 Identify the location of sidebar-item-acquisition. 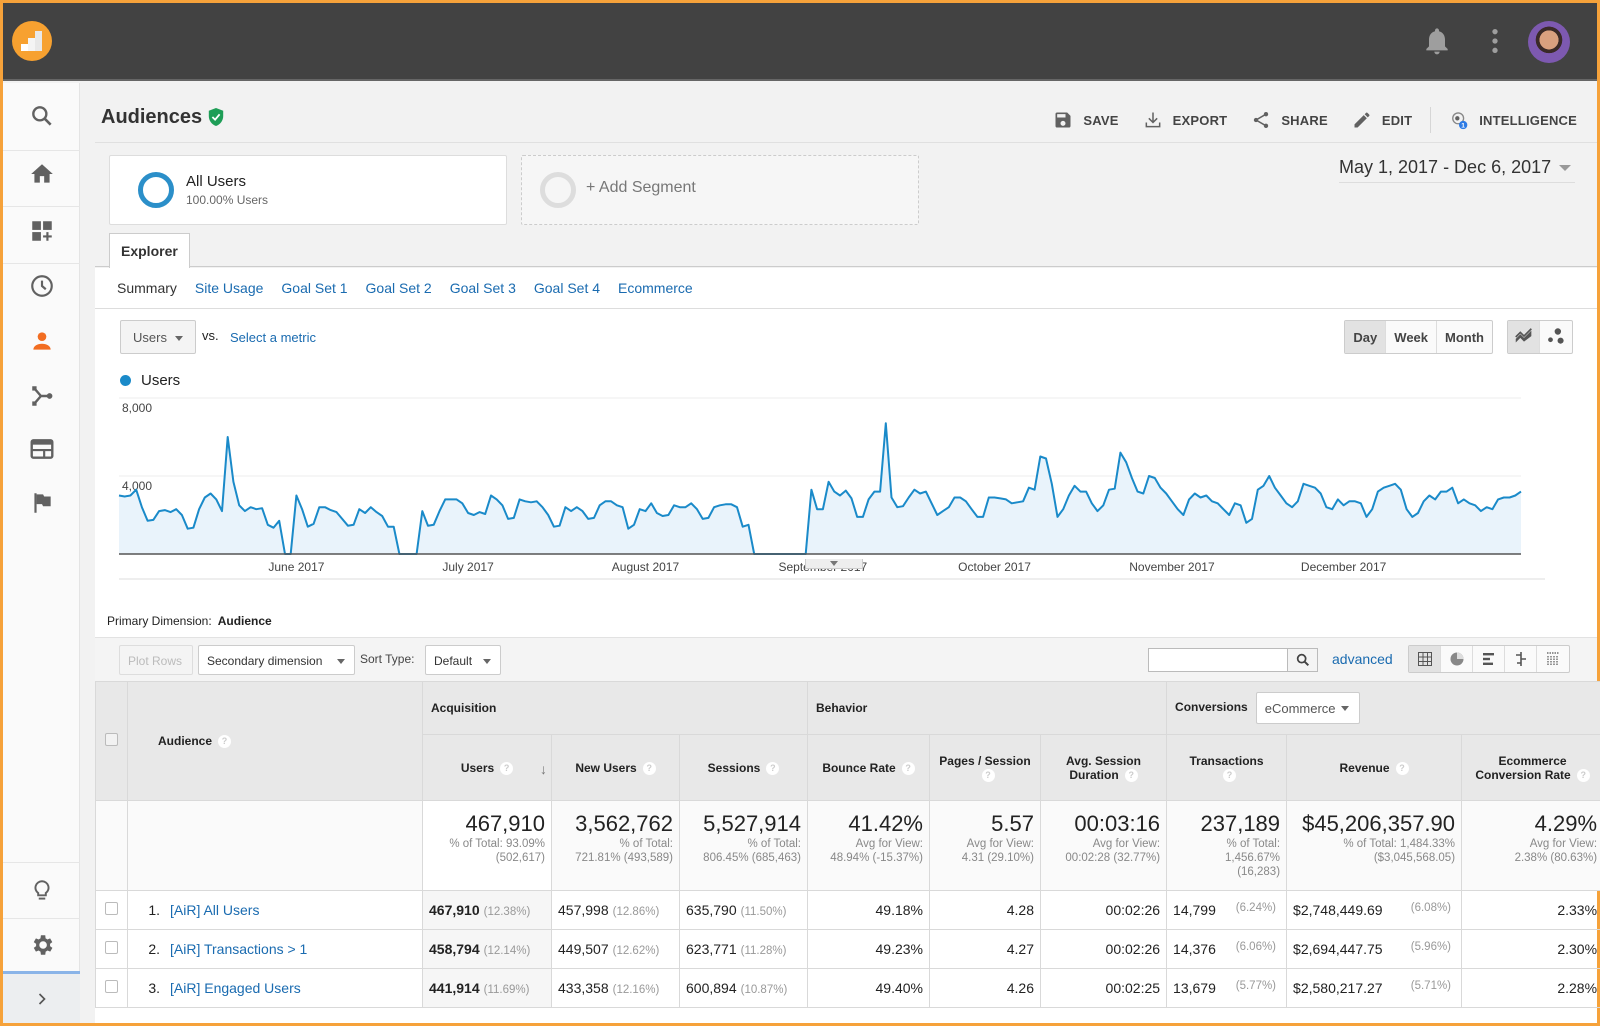
(41, 396).